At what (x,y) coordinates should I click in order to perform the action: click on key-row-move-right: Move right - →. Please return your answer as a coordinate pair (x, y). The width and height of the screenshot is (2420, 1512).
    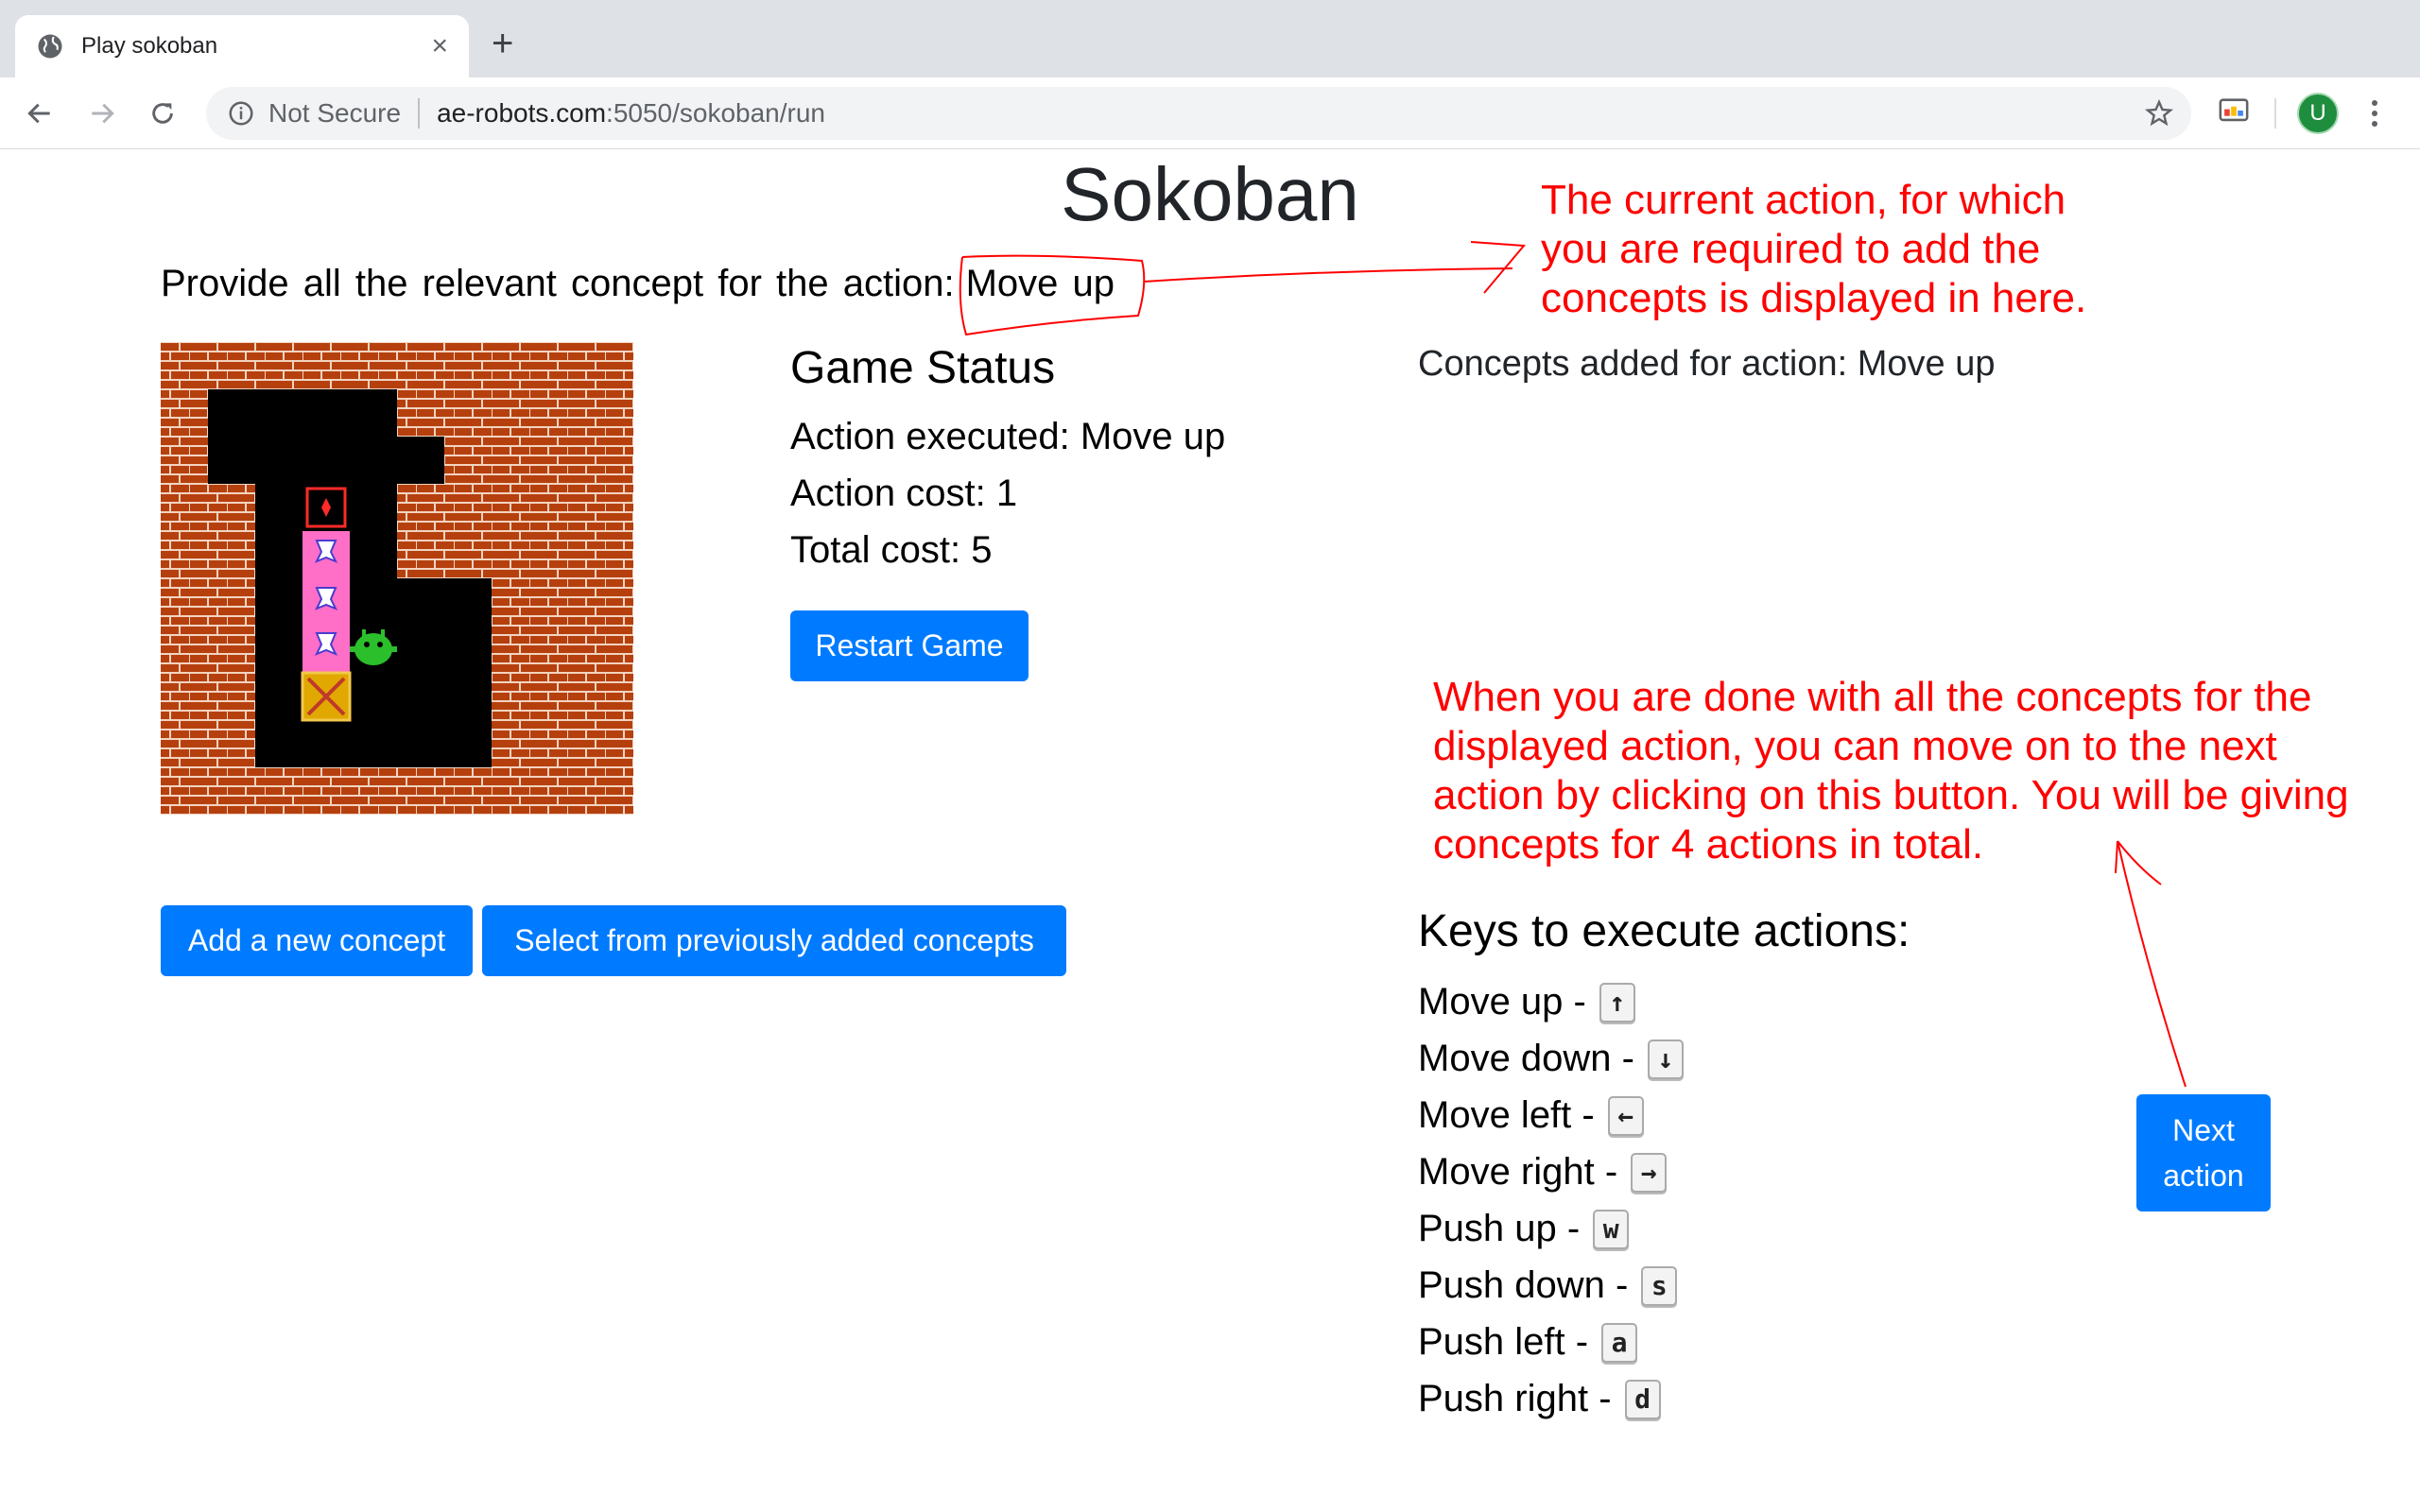
    Looking at the image, I should click on (1543, 1172).